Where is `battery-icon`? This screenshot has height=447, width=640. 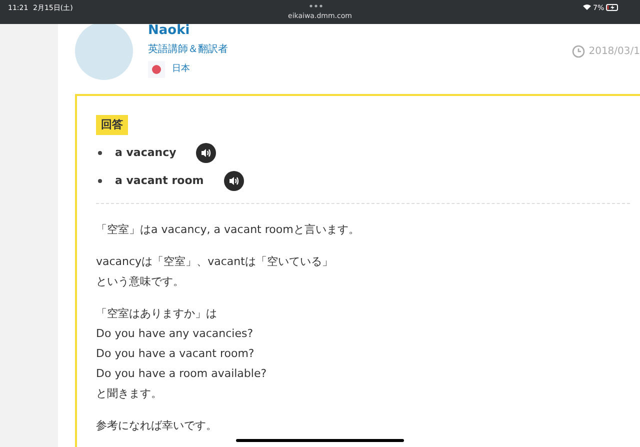
battery-icon is located at coordinates (612, 7).